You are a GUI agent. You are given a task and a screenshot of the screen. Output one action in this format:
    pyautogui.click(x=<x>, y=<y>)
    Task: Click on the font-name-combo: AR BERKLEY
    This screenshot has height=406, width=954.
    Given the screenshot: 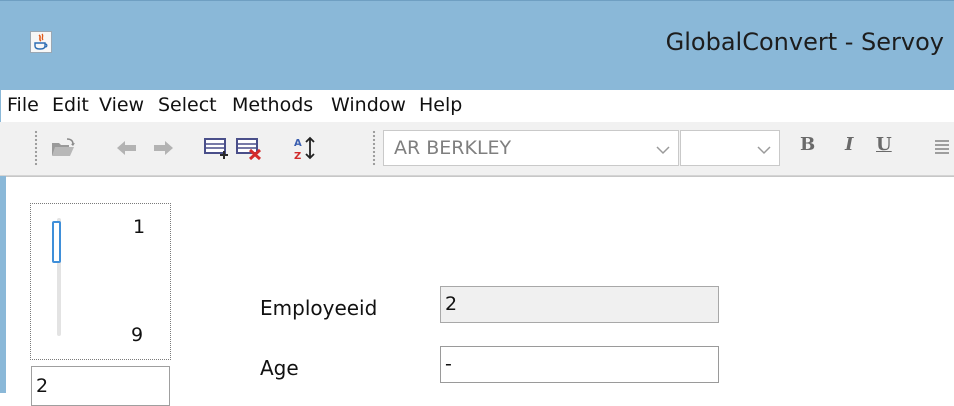 What is the action you would take?
    pyautogui.click(x=531, y=148)
    